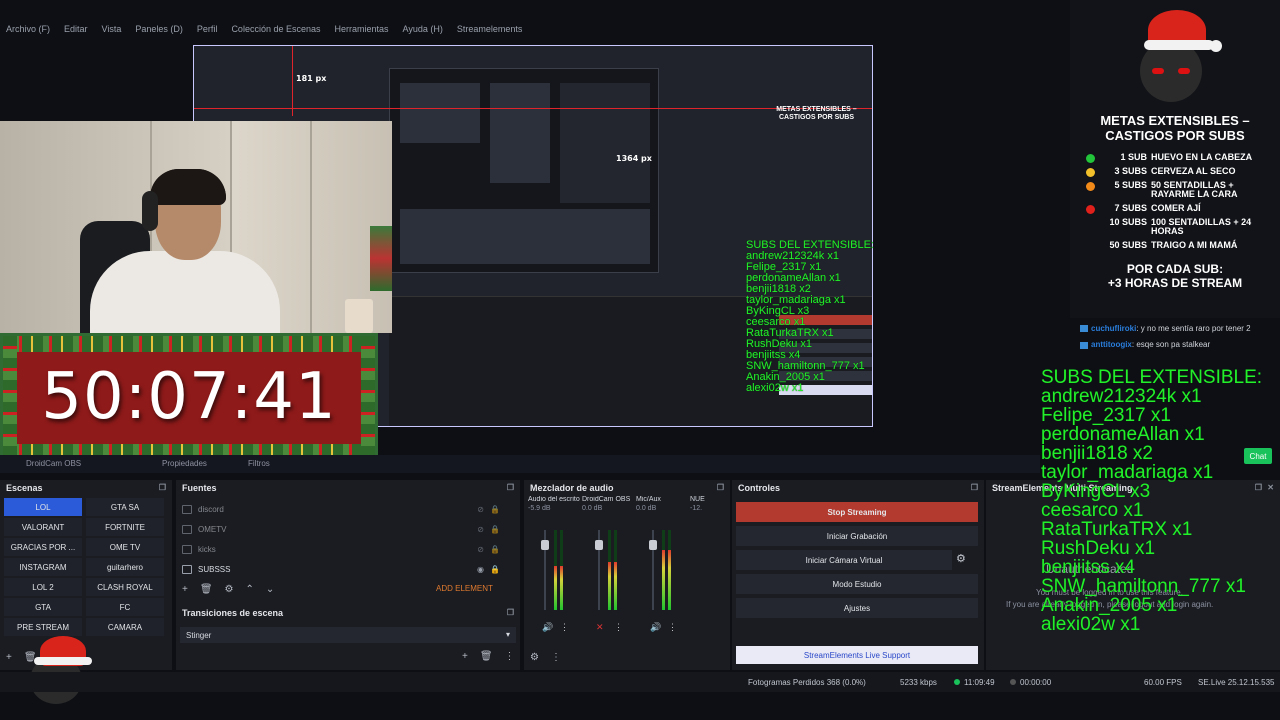  What do you see at coordinates (342, 529) in the screenshot?
I see `source-item: OMETV ⊘ 🔒` at bounding box center [342, 529].